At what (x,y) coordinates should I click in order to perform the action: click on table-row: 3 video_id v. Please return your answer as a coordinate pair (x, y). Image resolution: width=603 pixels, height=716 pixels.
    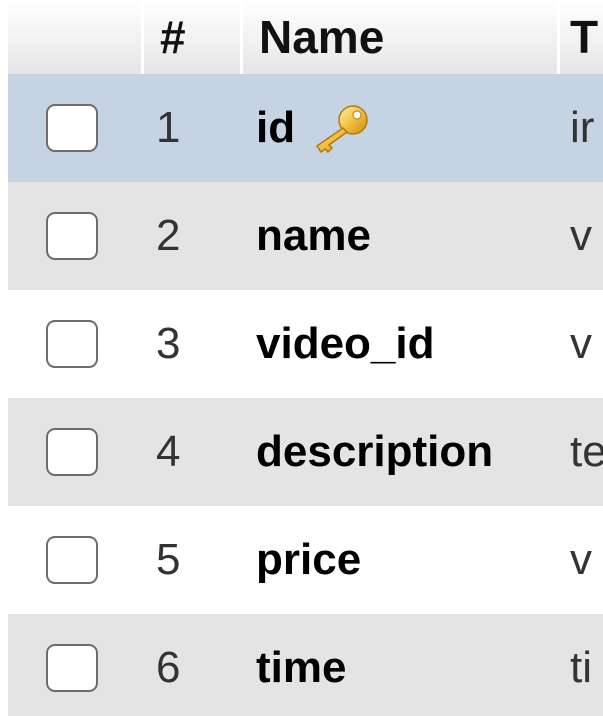
    Looking at the image, I should click on (305, 344).